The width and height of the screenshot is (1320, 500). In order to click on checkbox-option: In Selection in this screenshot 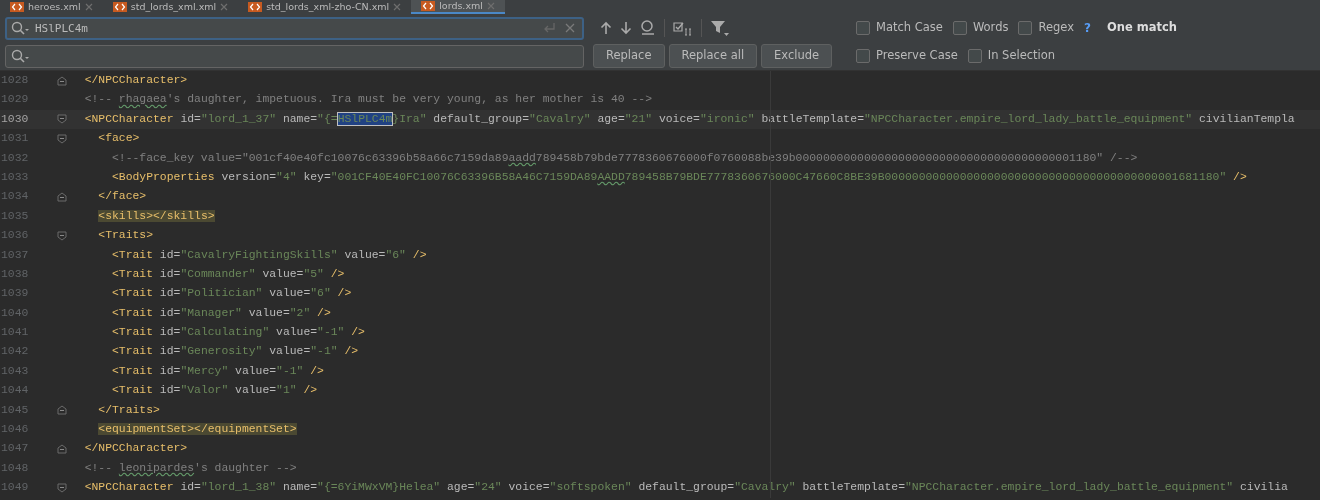, I will do `click(1011, 56)`.